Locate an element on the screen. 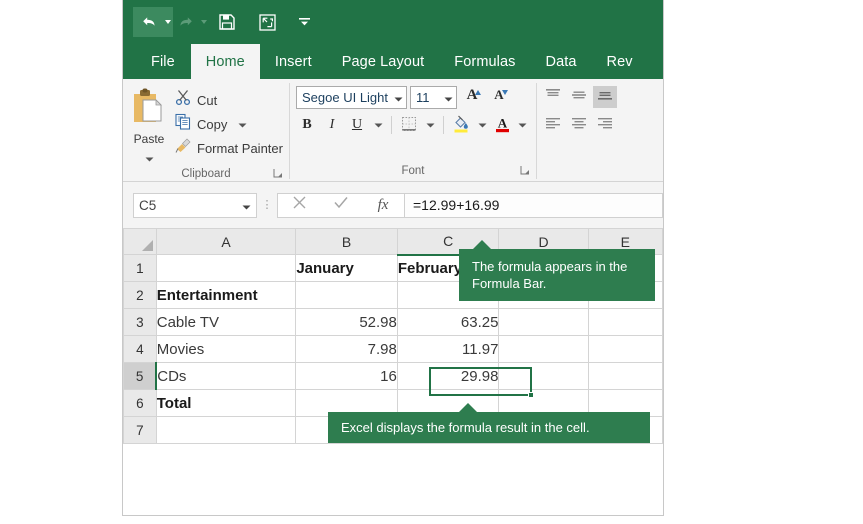  italic-button: I is located at coordinates (332, 125).